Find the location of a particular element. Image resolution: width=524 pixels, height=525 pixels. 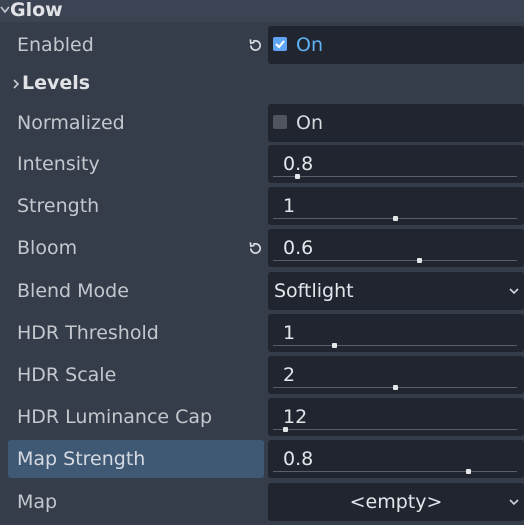

property-enabled: Enabled On is located at coordinates (262, 47).